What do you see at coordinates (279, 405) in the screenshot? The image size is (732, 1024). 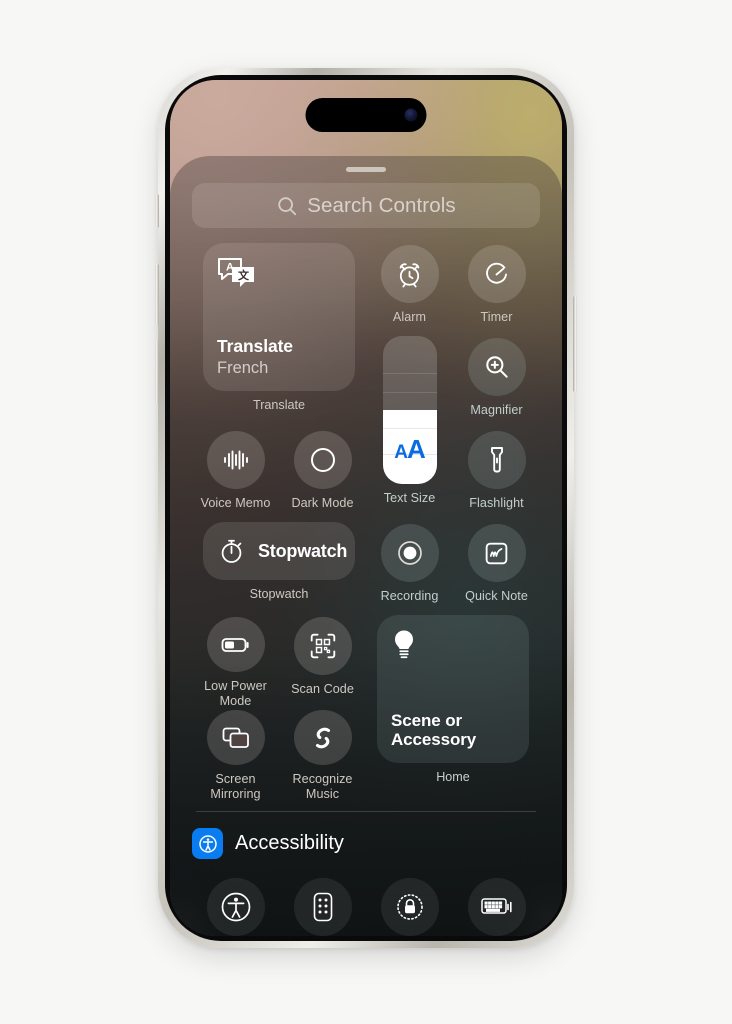 I see `translate-caption: Translate` at bounding box center [279, 405].